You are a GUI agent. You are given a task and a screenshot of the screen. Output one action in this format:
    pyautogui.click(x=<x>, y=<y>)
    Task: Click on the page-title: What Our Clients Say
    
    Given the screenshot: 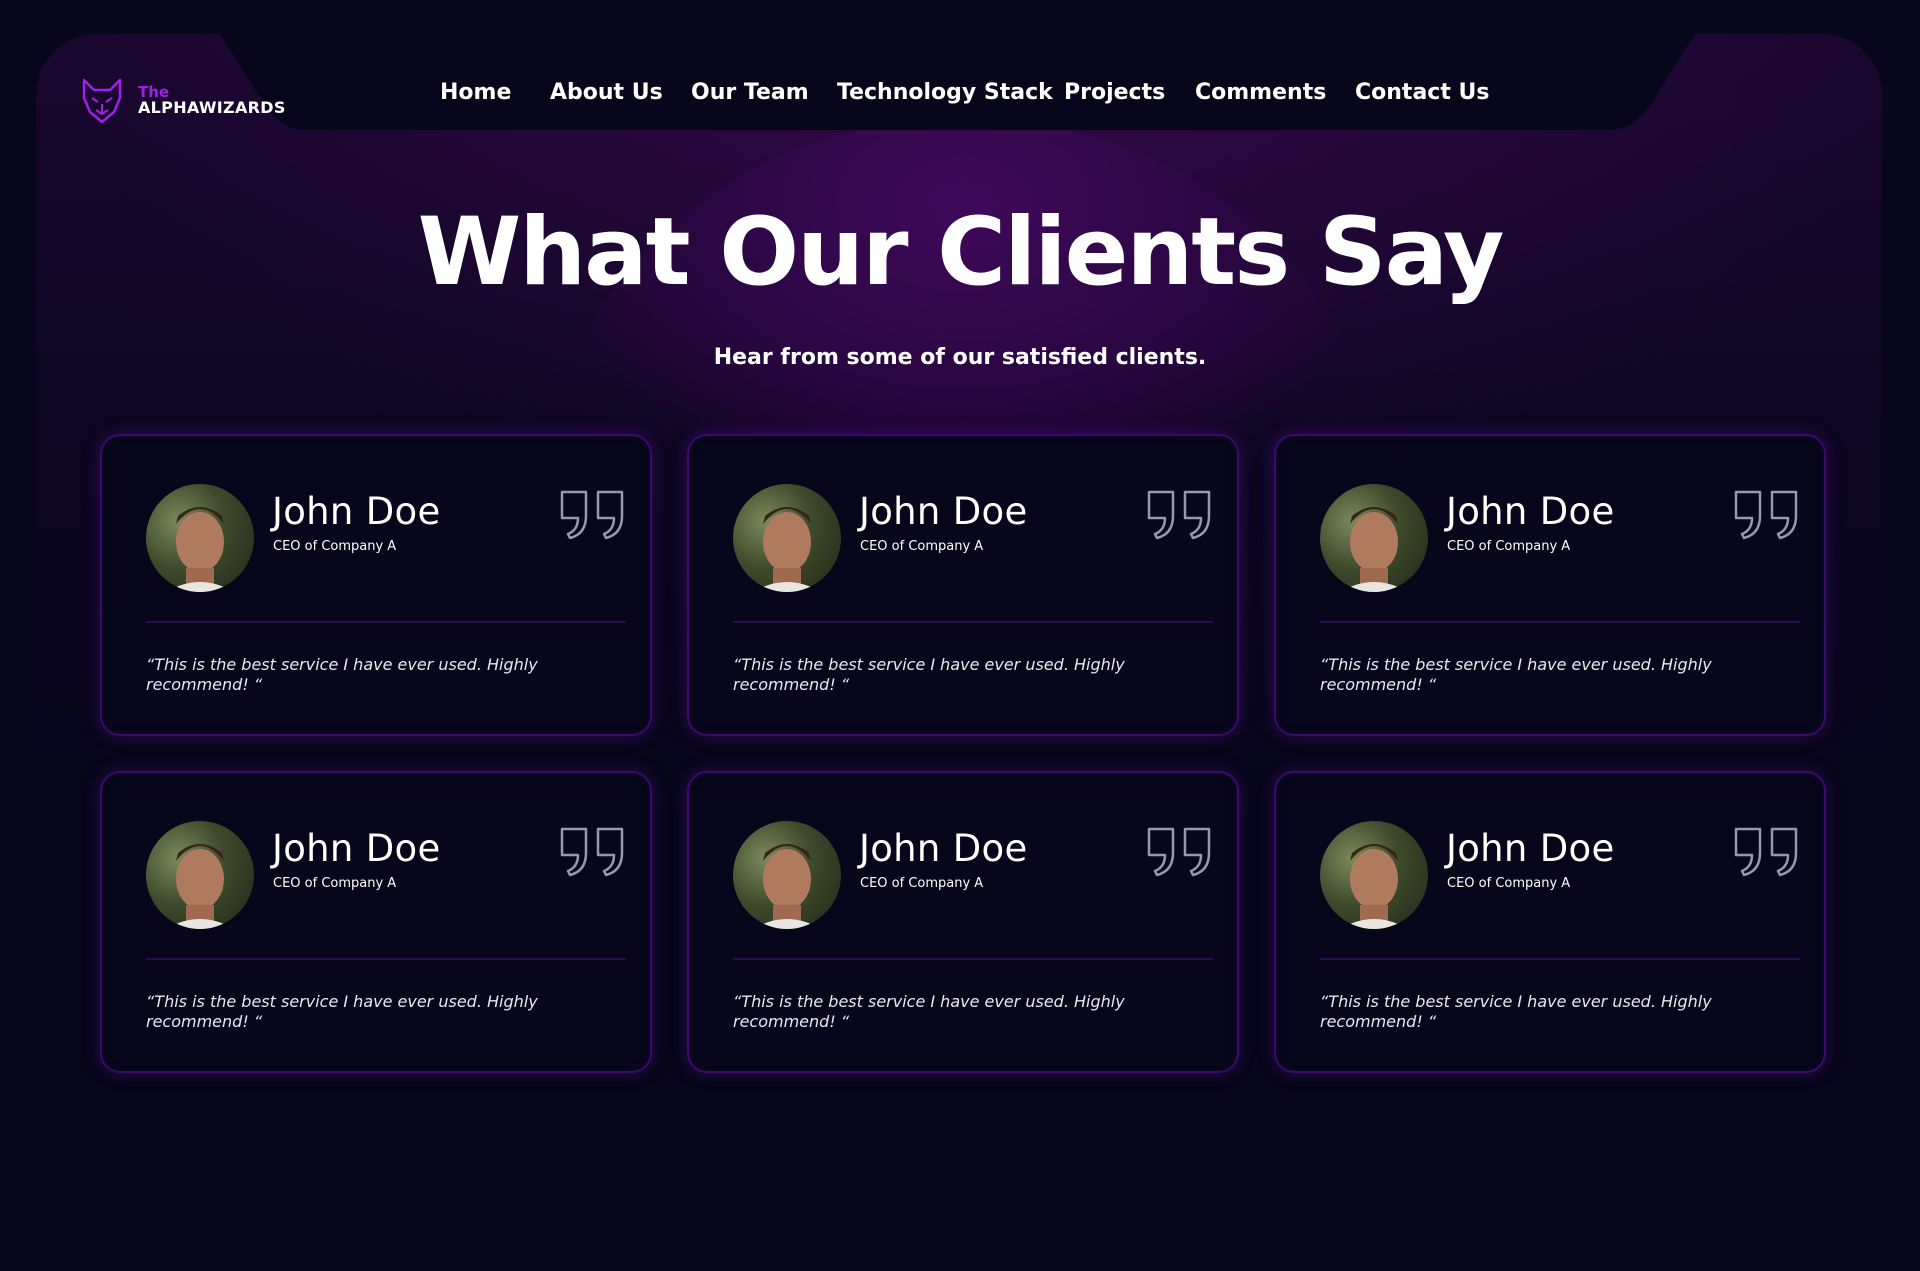 What is the action you would take?
    pyautogui.click(x=961, y=252)
    